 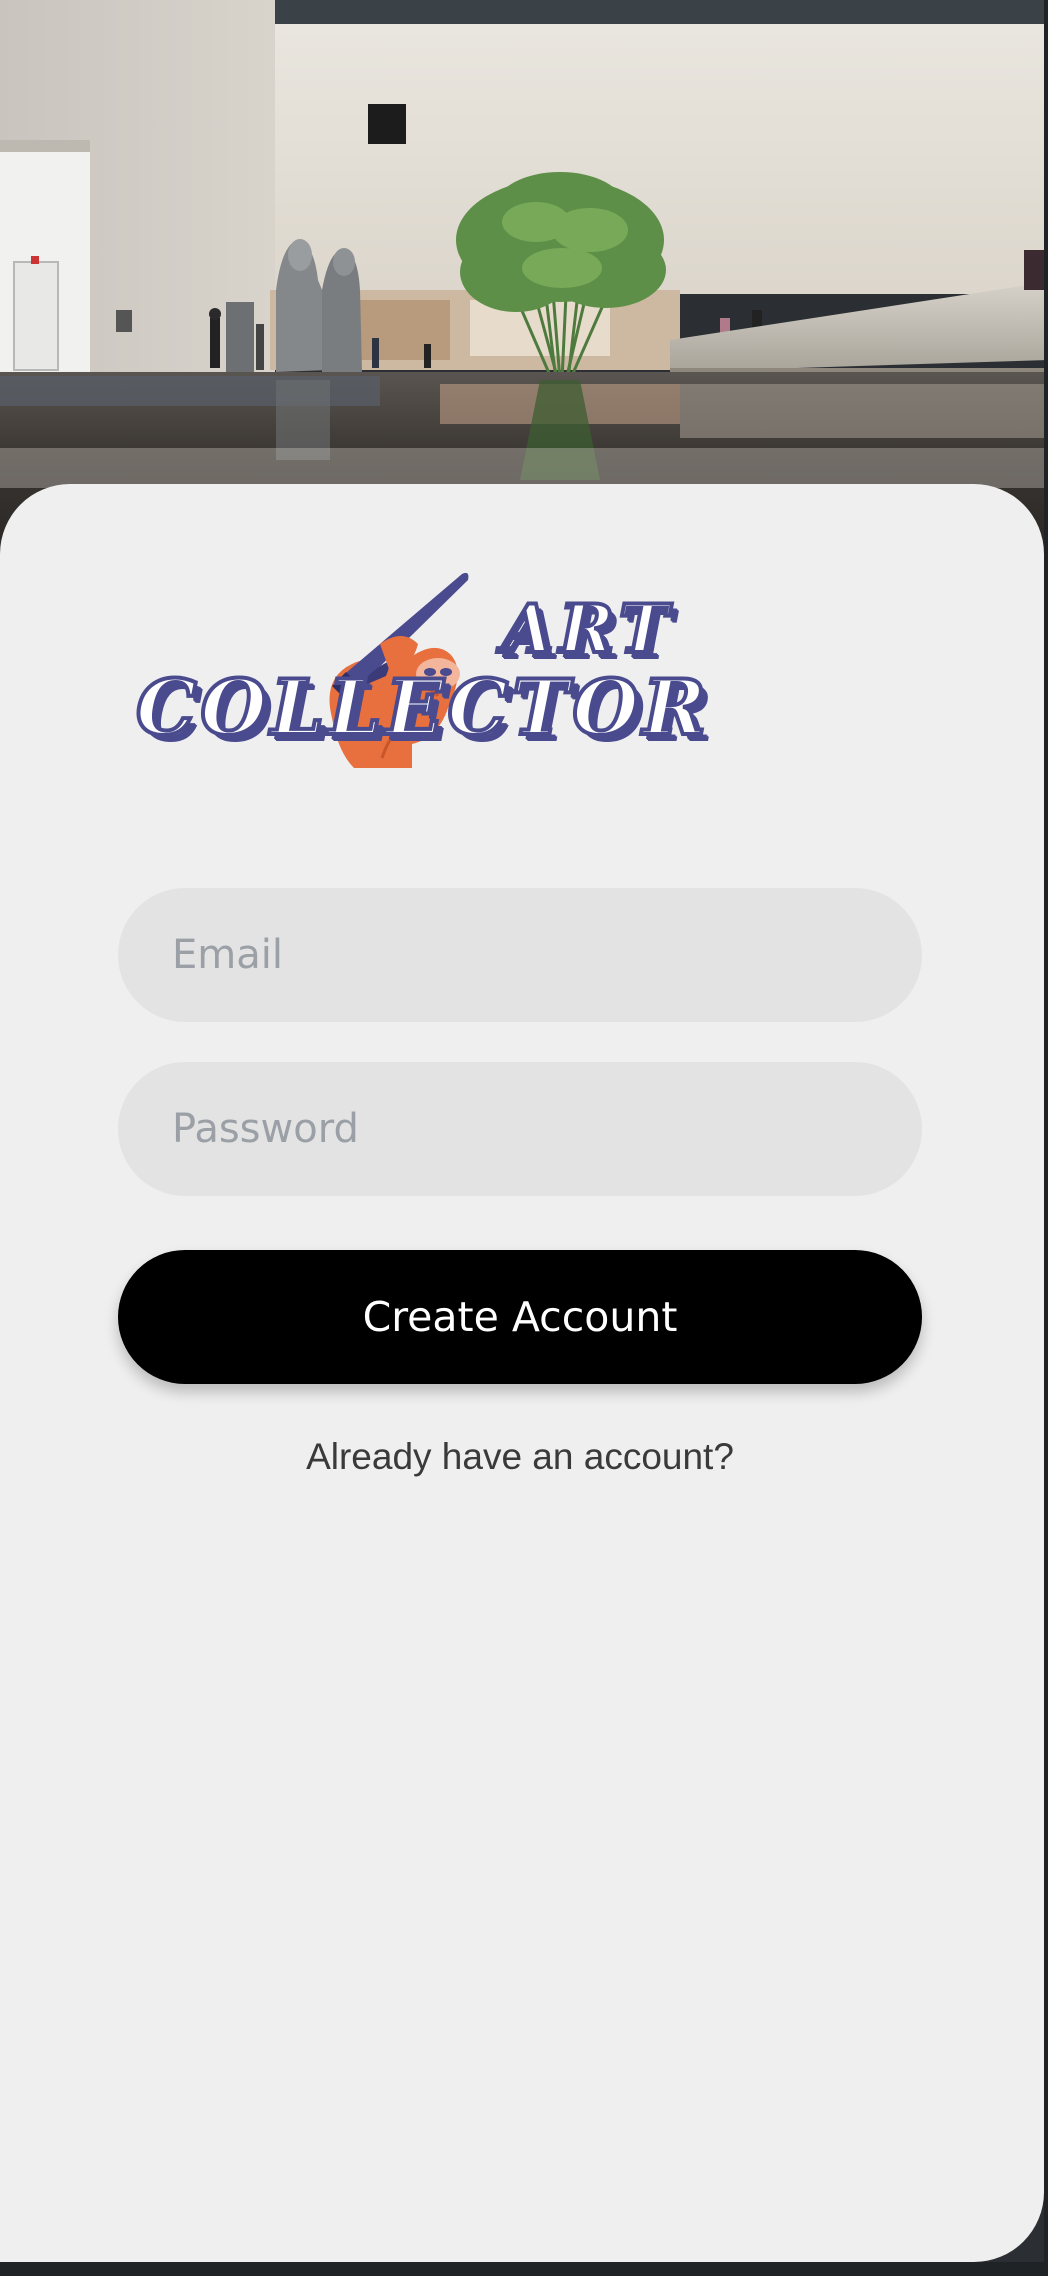 I want to click on logo-text-collector: COLLECTOR, so click(x=422, y=707).